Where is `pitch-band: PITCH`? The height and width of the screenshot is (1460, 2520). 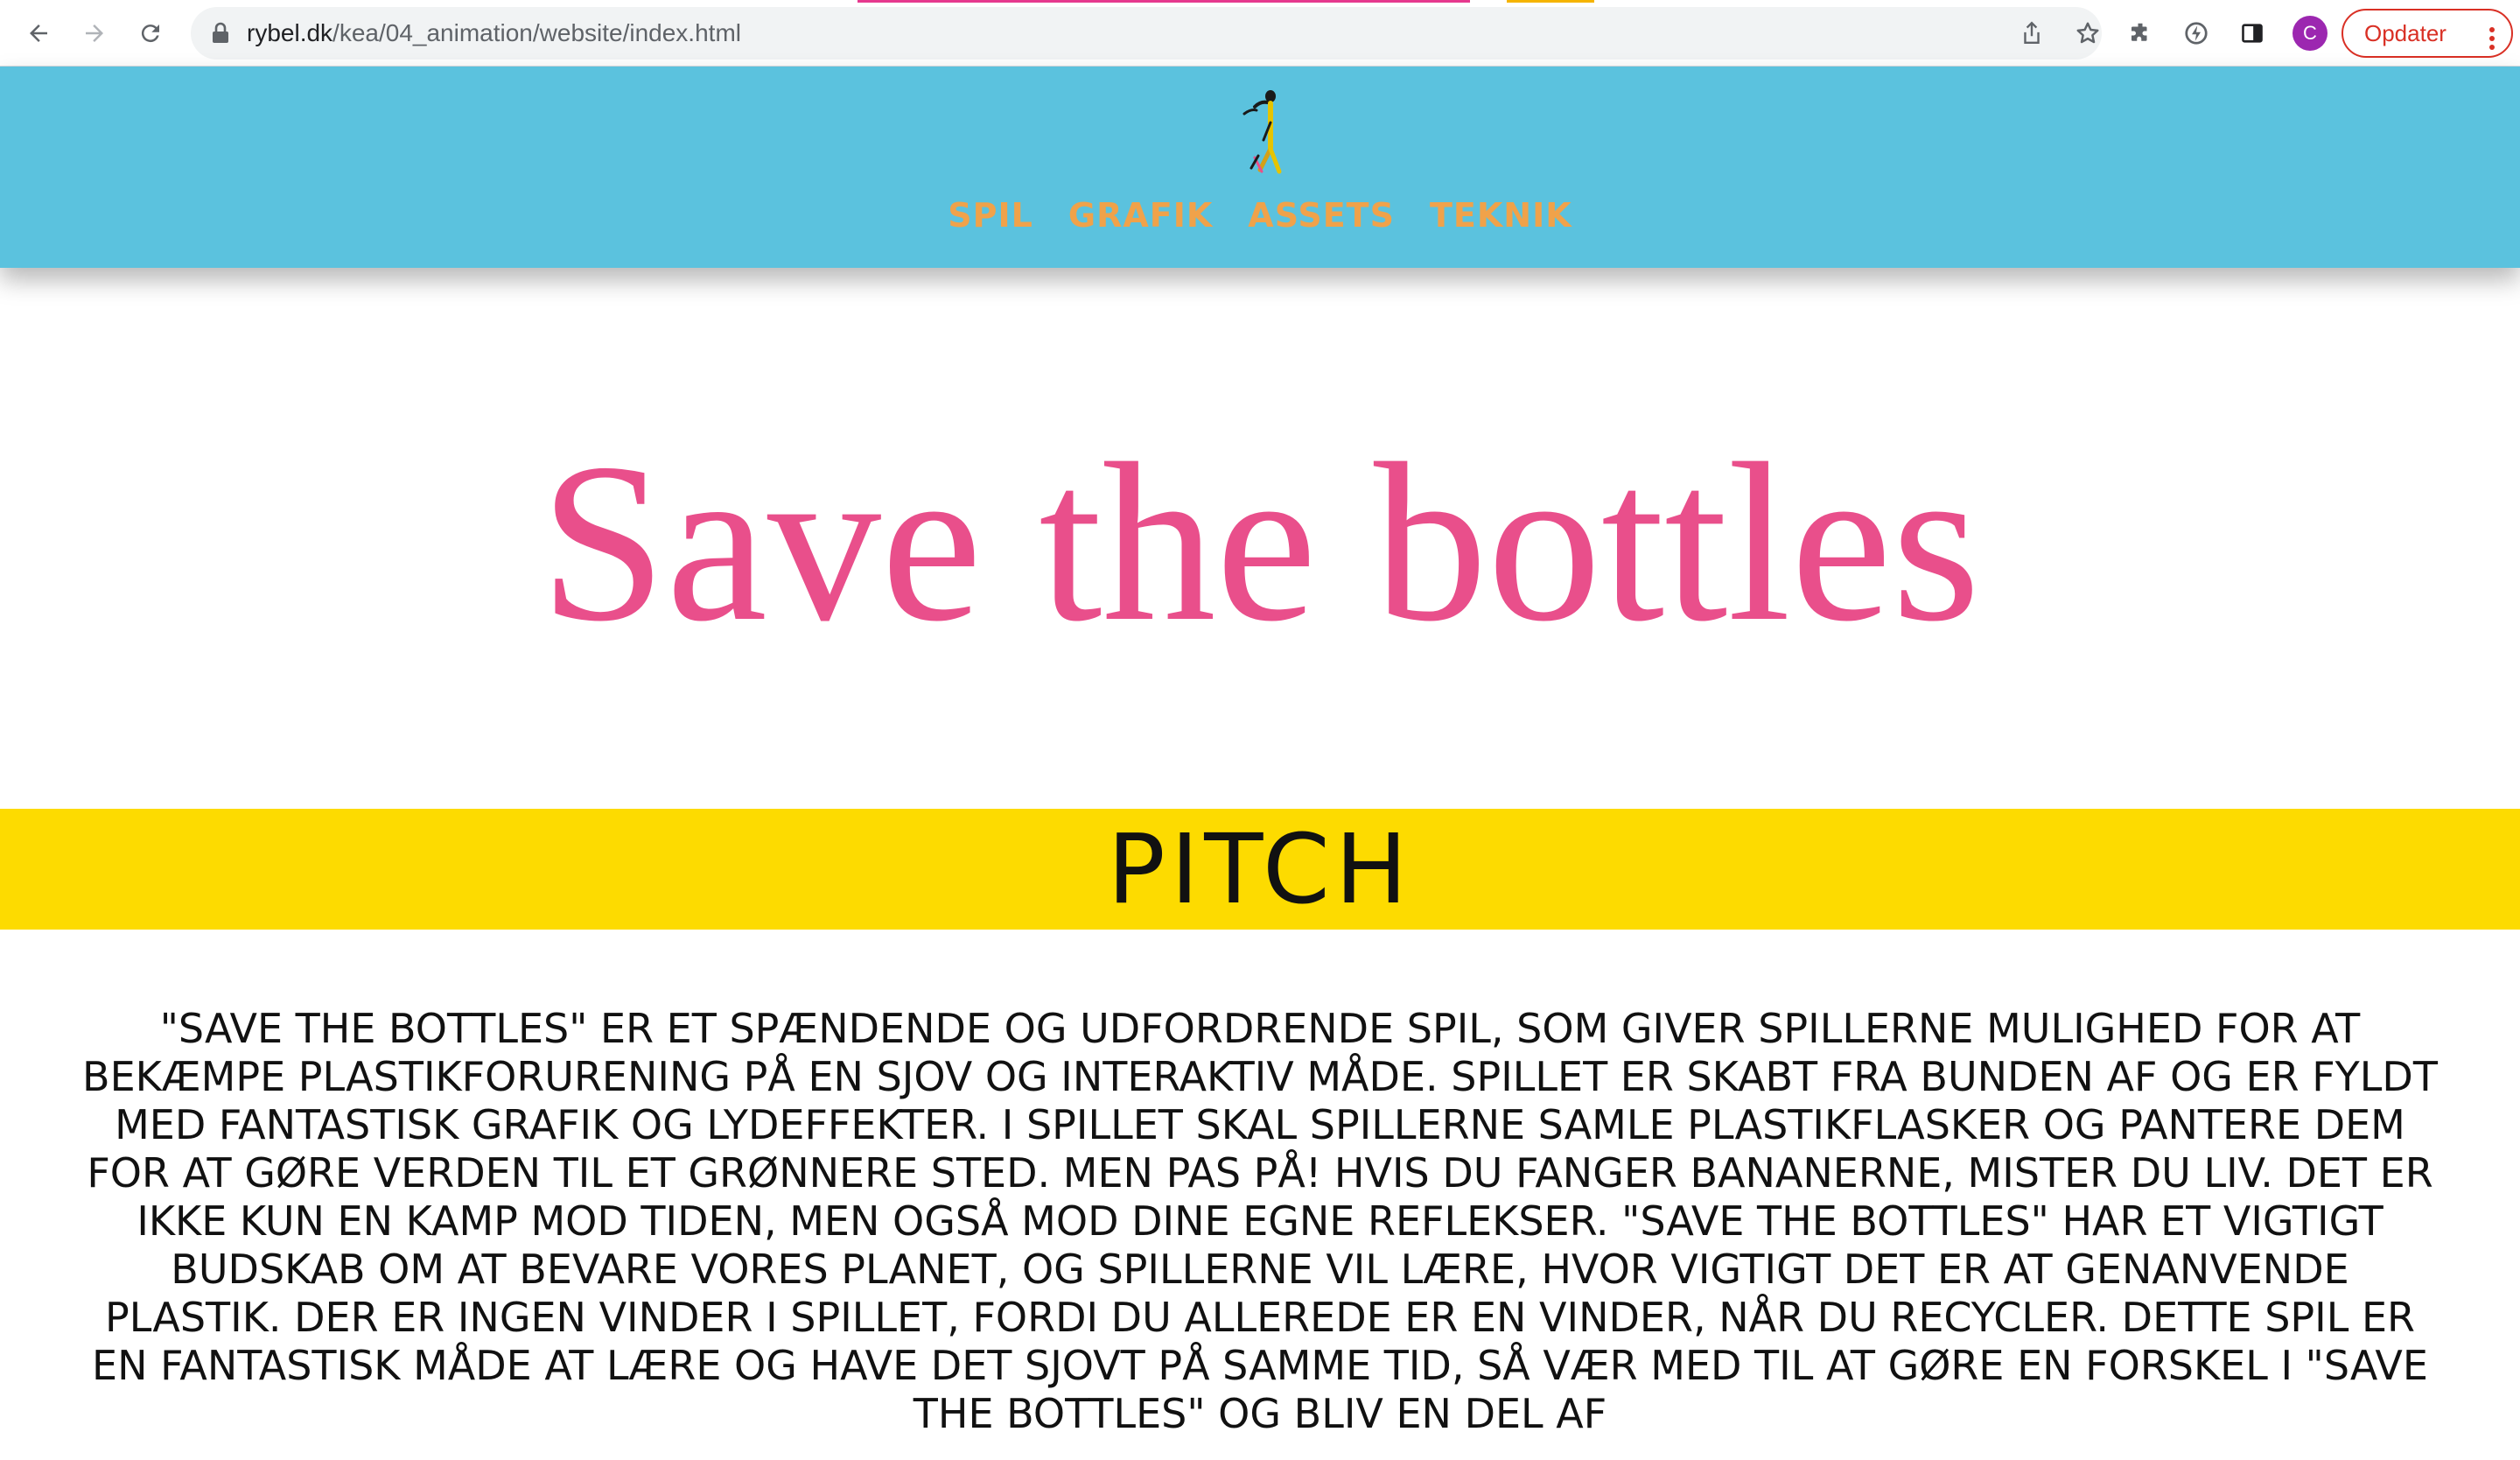
pitch-band: PITCH is located at coordinates (1260, 869).